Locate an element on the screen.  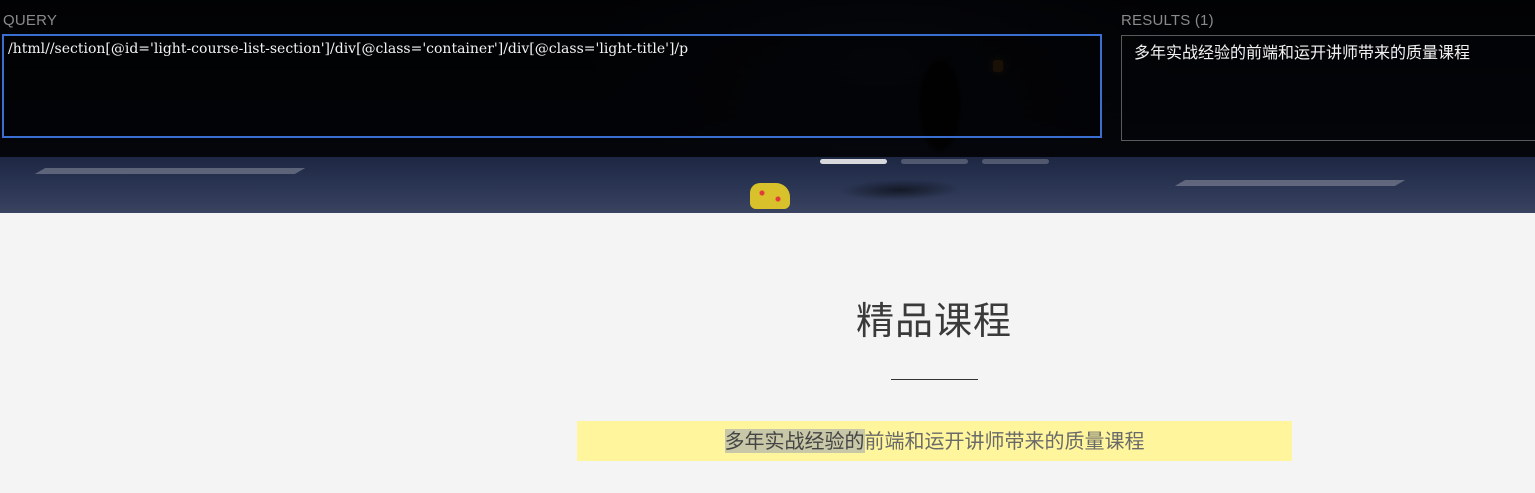
section-subtitle: 多年实战经验的前端和运开讲师带来的质量课程 is located at coordinates (934, 441).